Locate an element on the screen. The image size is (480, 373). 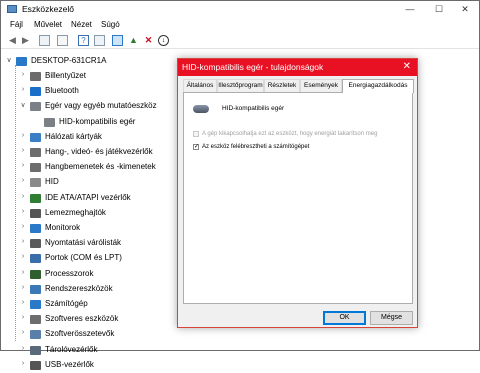
close-button: ✕ is located at coordinates (465, 9).